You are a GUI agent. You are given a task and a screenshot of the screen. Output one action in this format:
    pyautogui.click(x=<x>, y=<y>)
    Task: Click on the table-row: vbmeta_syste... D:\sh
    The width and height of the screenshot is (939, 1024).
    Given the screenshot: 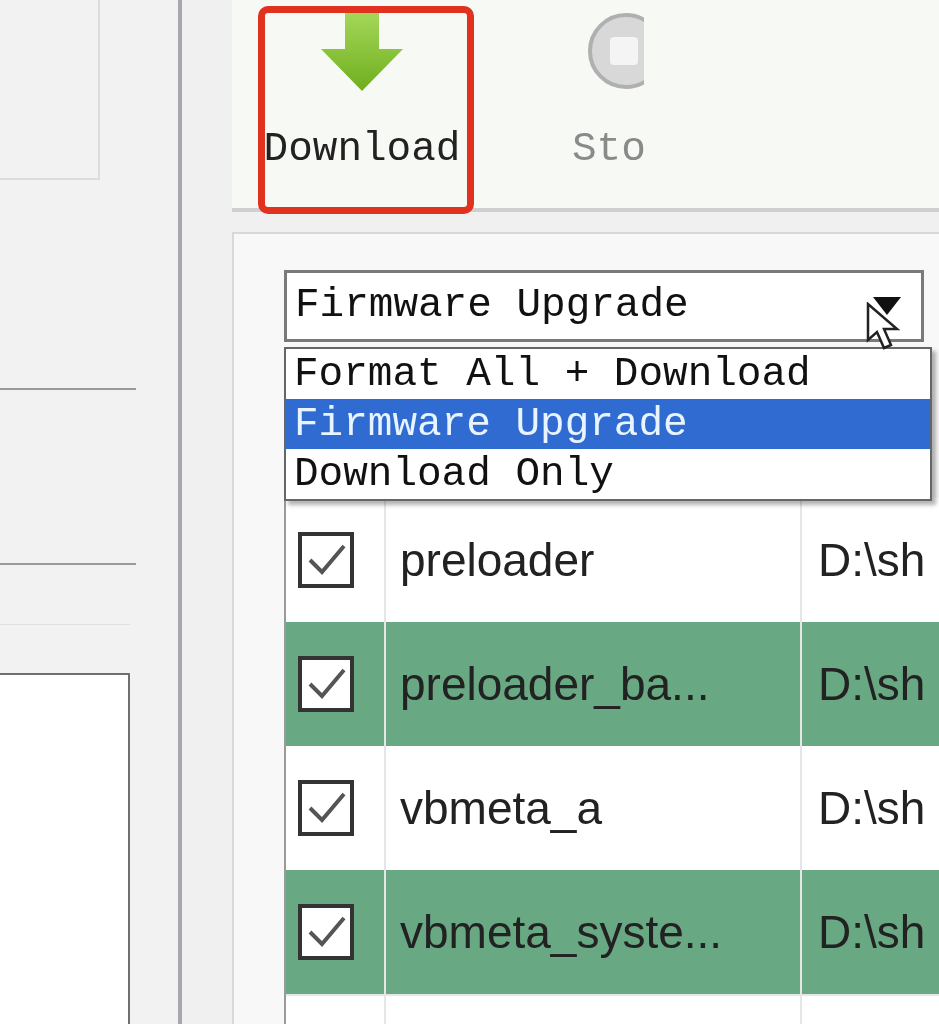 What is the action you would take?
    pyautogui.click(x=612, y=932)
    